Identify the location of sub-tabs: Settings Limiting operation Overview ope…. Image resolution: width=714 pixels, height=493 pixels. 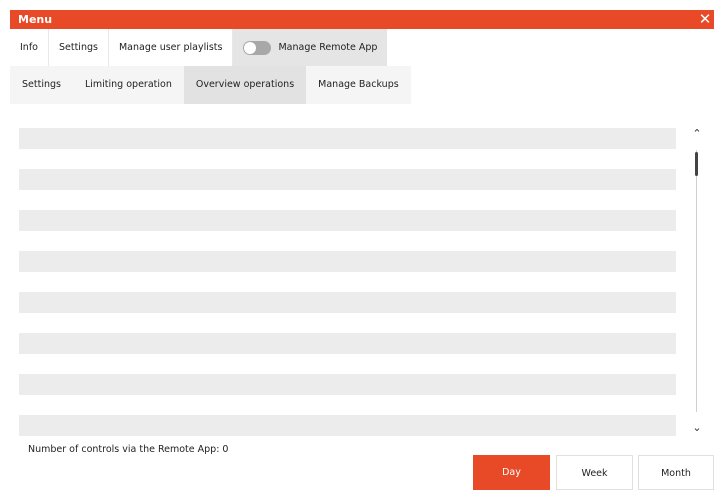
(210, 85).